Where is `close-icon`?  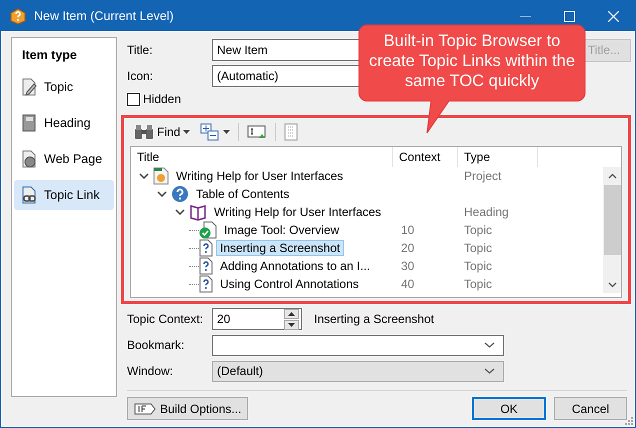
close-icon is located at coordinates (613, 16).